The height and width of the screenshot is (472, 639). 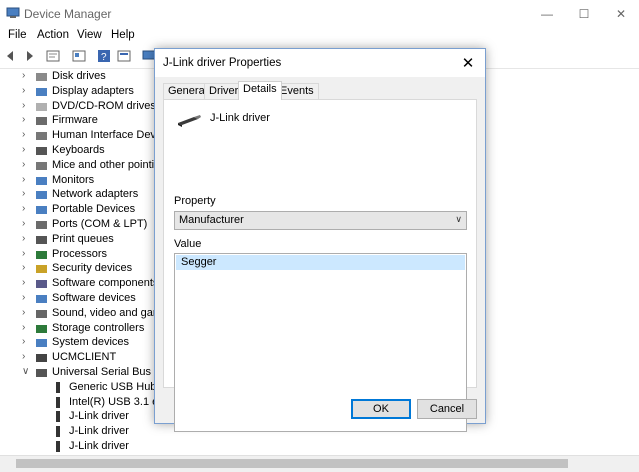 What do you see at coordinates (618, 14) in the screenshot?
I see `close-button: ✕` at bounding box center [618, 14].